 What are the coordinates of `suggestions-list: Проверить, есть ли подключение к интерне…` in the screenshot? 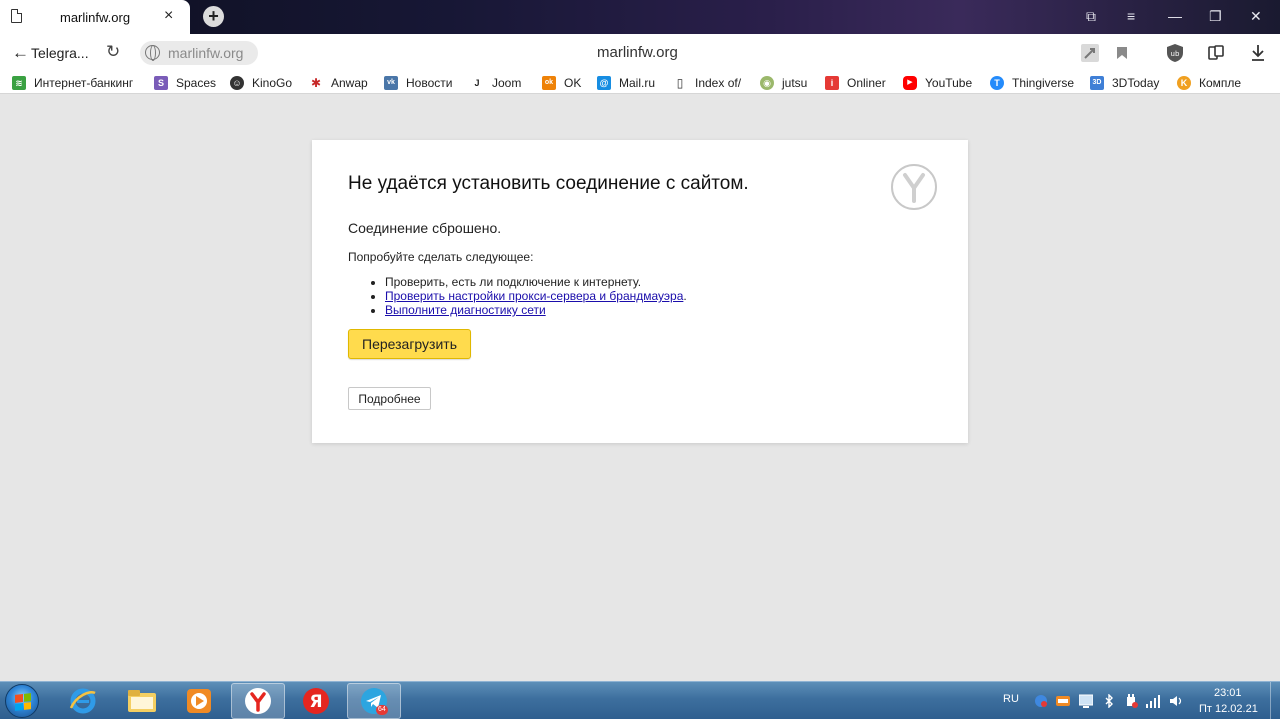 It's located at (536, 296).